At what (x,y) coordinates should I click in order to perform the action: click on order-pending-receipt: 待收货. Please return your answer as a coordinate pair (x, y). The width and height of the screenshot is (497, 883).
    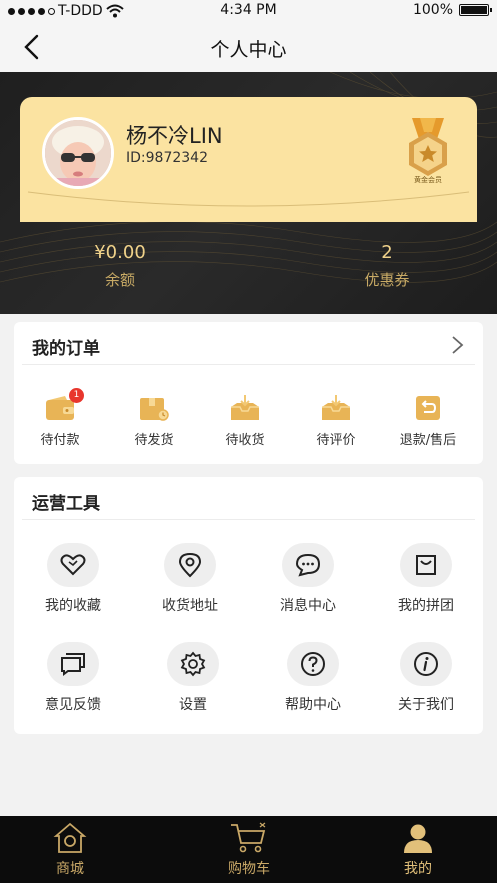
    Looking at the image, I should click on (245, 421).